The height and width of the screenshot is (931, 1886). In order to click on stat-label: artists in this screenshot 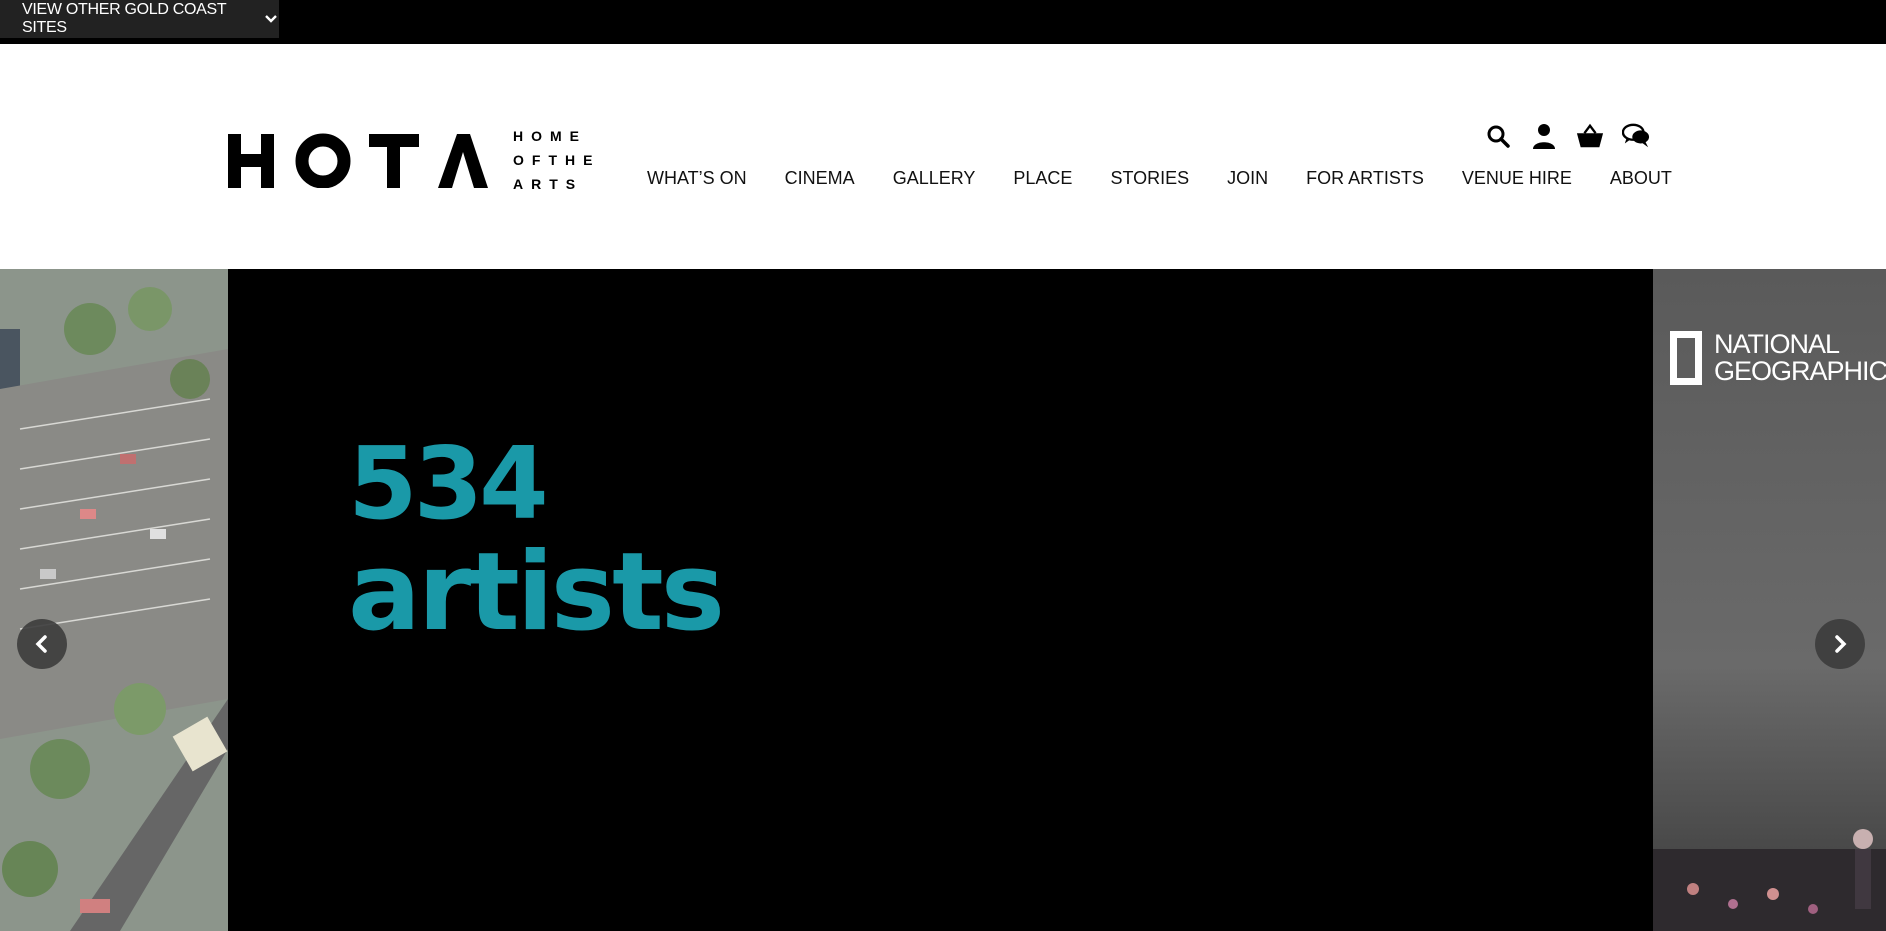, I will do `click(536, 592)`.